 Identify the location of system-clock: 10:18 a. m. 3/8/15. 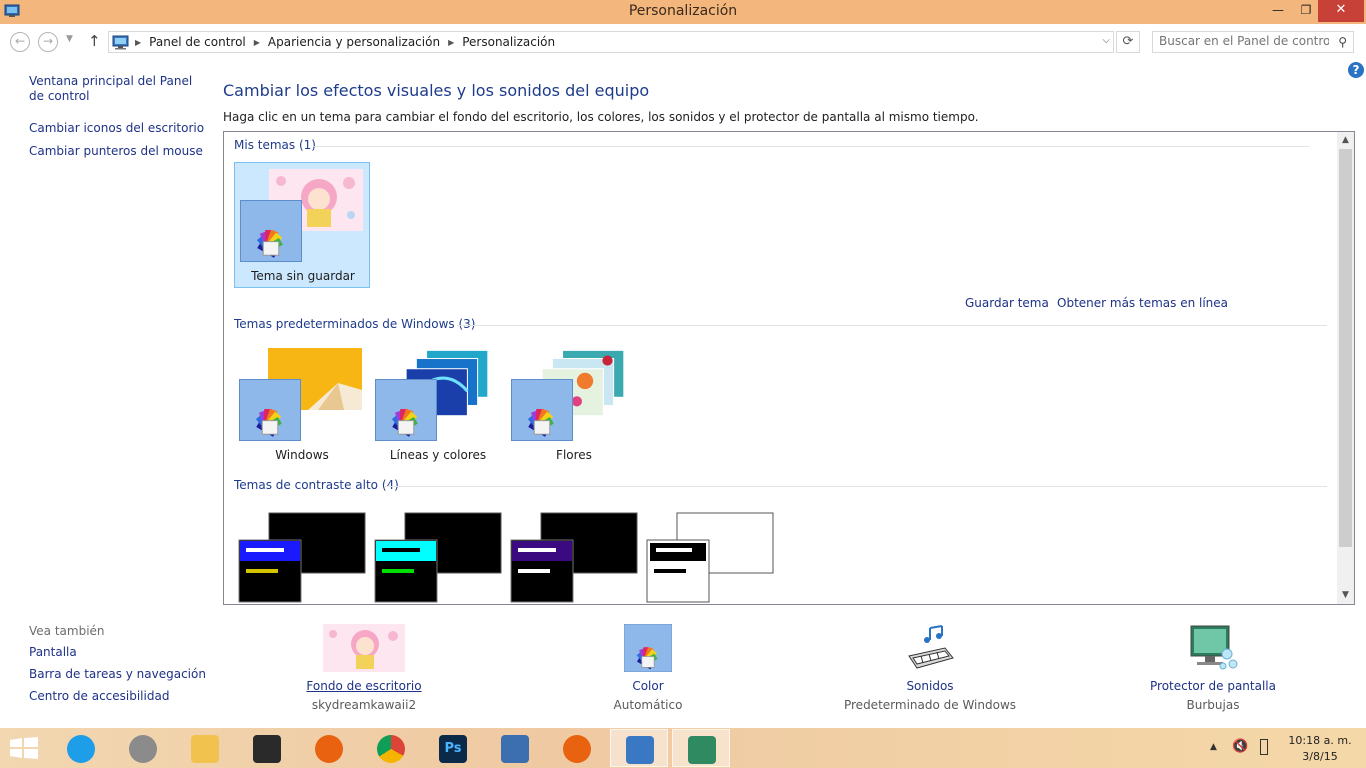
(1320, 749).